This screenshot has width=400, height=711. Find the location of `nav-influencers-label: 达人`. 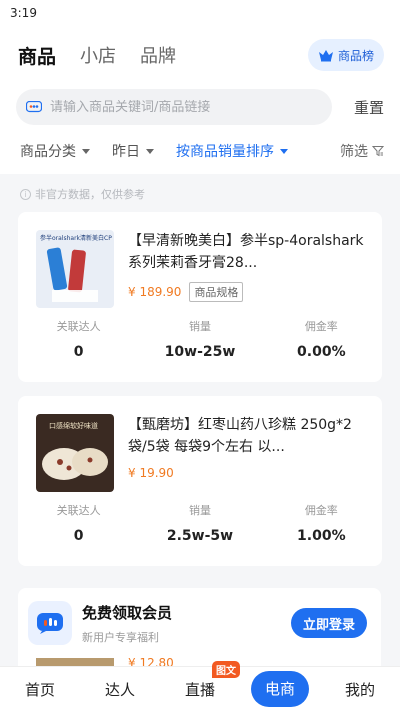

nav-influencers-label: 达人 is located at coordinates (119, 689).